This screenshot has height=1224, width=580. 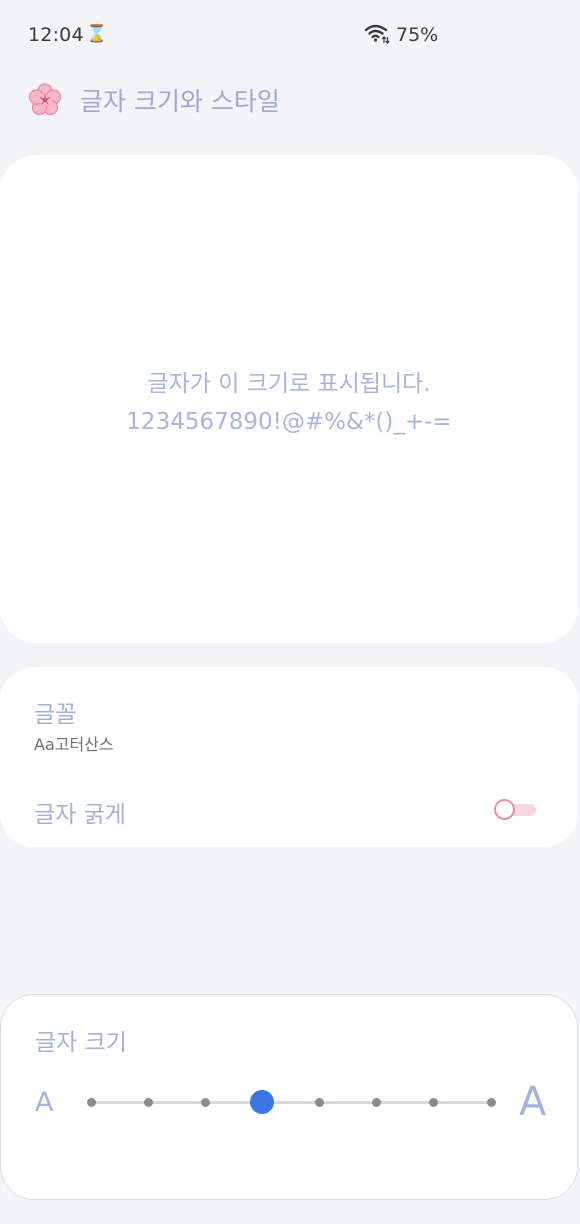 I want to click on font-label: 글꼴, so click(x=55, y=715).